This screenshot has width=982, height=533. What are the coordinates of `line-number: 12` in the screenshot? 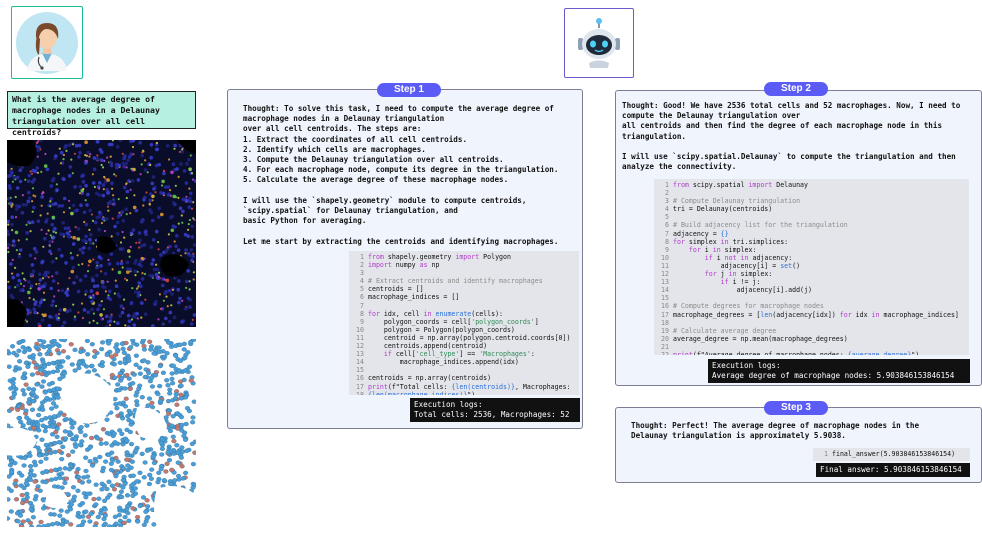 It's located at (665, 274).